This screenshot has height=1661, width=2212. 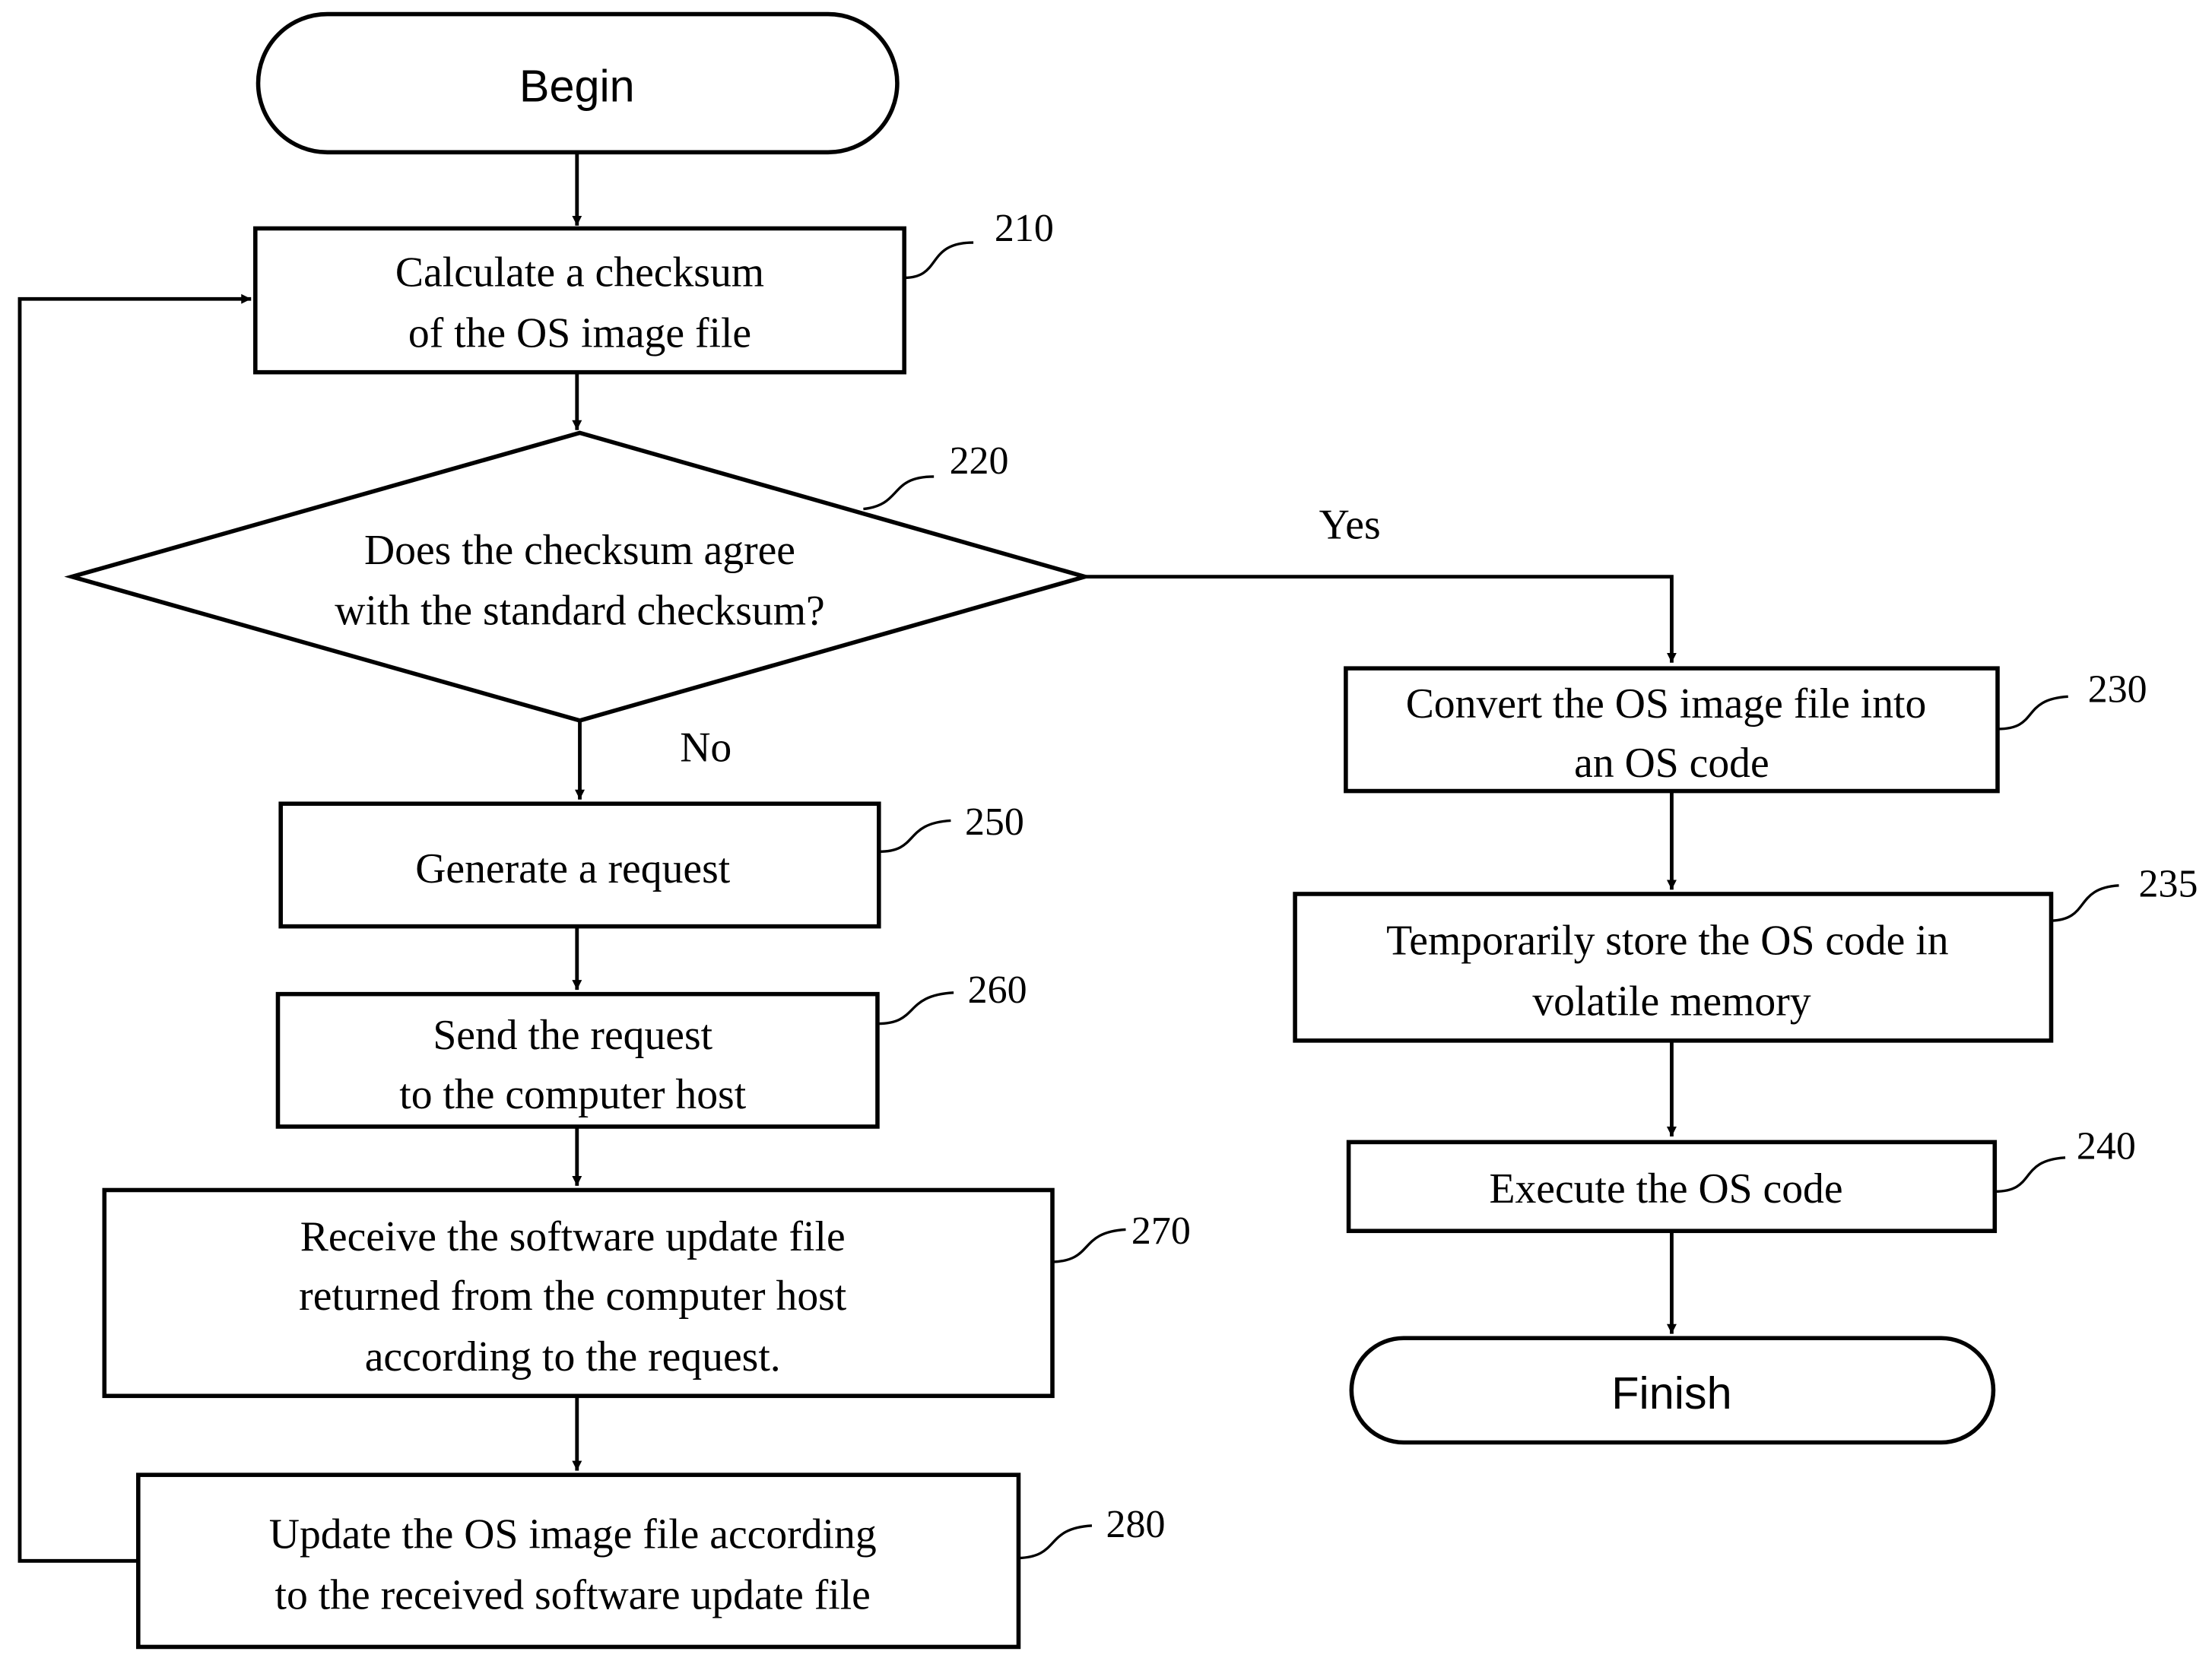 I want to click on finish-terminal: Finish, so click(x=1672, y=1390).